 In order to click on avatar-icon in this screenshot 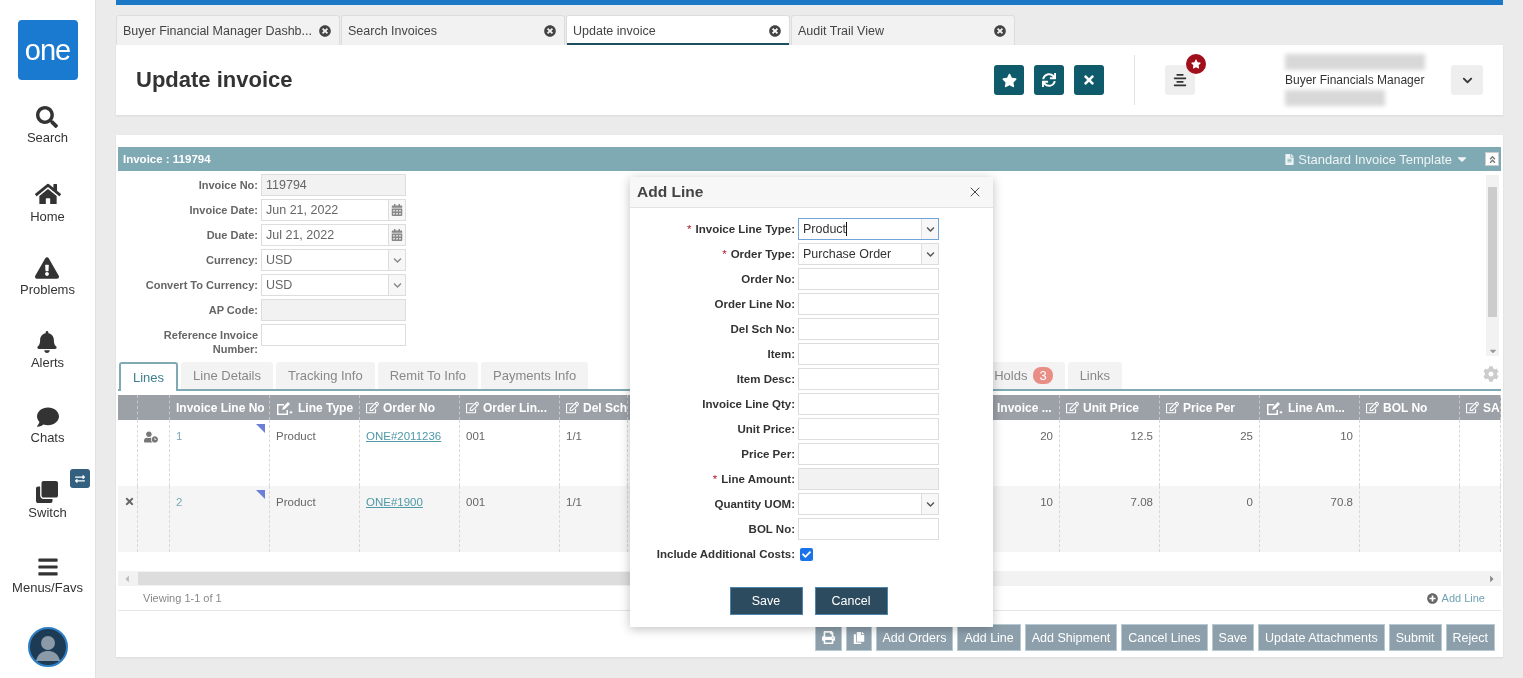, I will do `click(47, 647)`.